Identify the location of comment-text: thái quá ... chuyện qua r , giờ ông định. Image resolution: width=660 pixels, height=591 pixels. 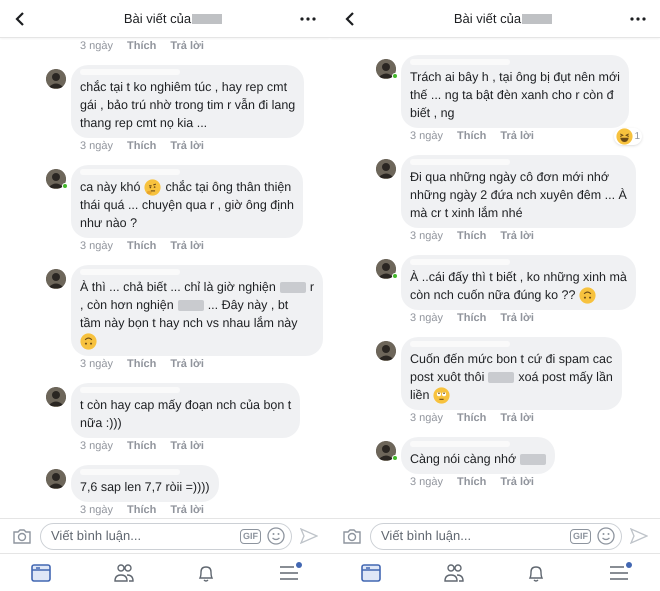
(187, 205).